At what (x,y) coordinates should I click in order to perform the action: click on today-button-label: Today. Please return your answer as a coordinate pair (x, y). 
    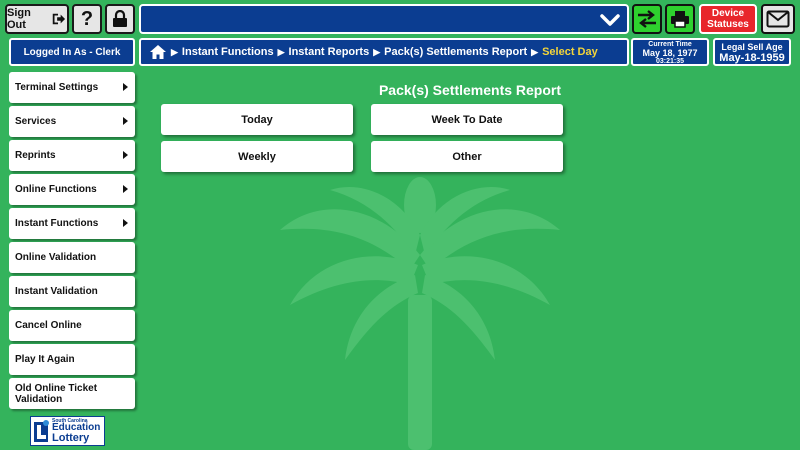
    Looking at the image, I should click on (257, 119).